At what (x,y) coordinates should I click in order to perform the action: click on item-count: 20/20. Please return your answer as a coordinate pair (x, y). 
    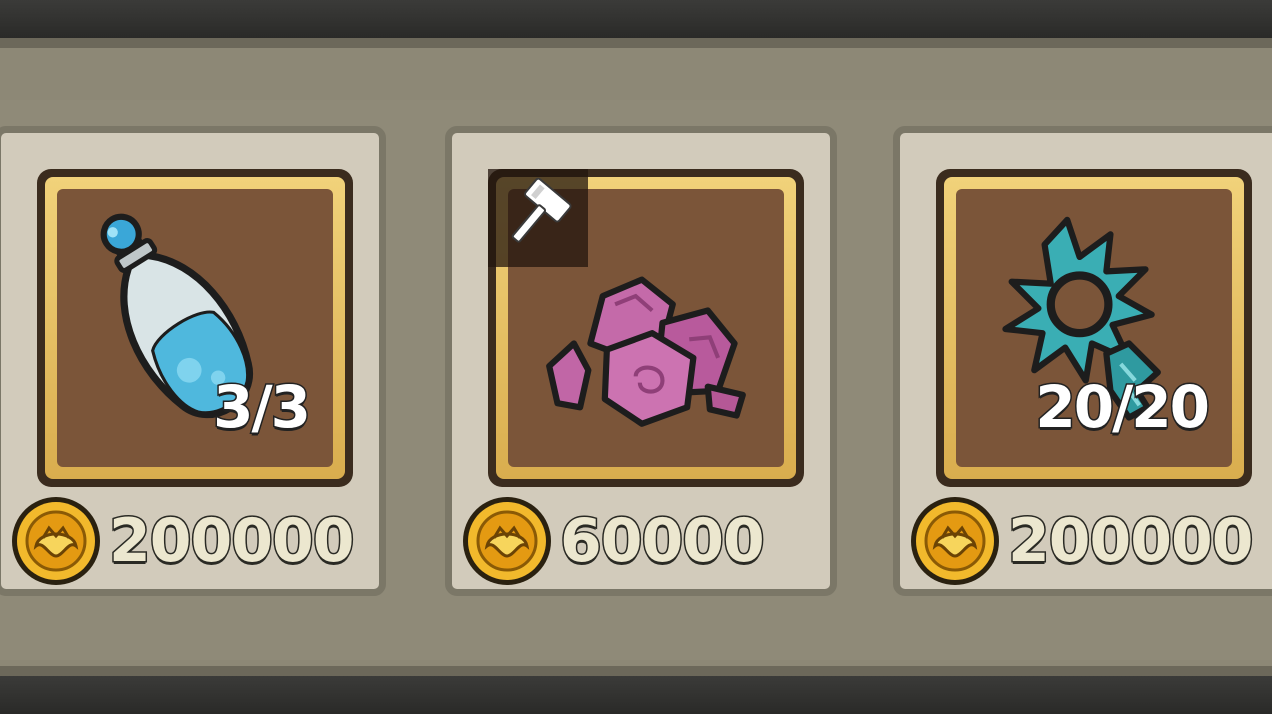
    Looking at the image, I should click on (1123, 407).